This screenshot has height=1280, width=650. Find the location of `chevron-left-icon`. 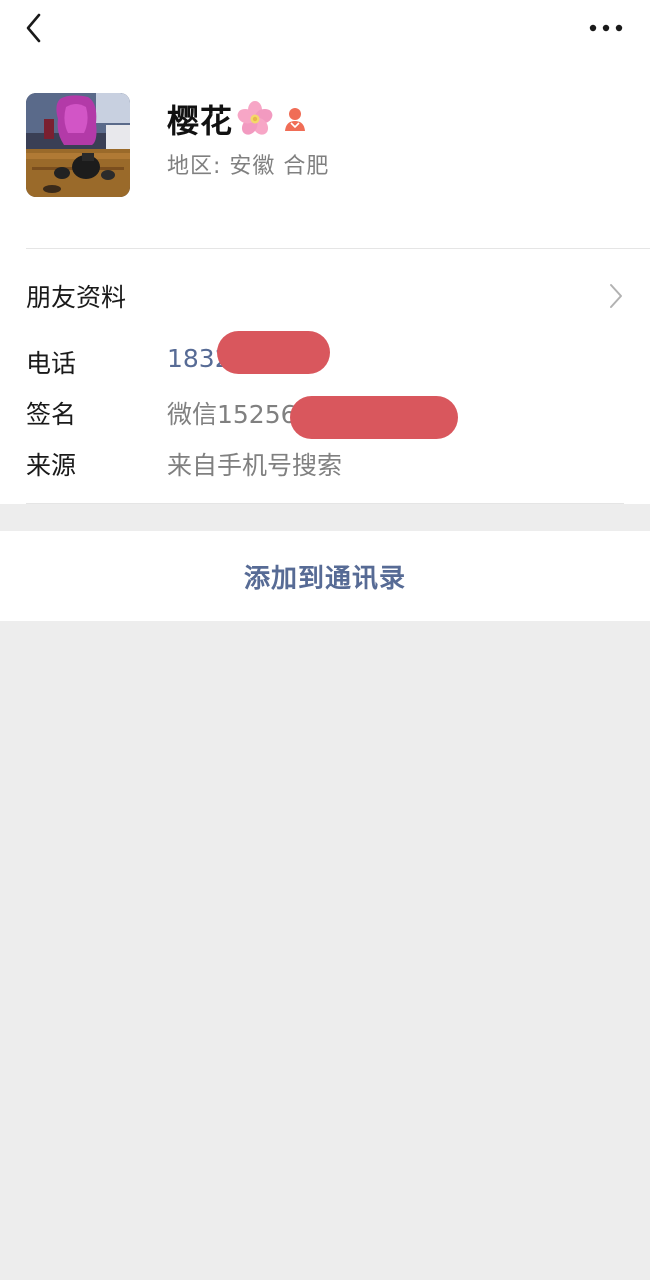

chevron-left-icon is located at coordinates (33, 28).